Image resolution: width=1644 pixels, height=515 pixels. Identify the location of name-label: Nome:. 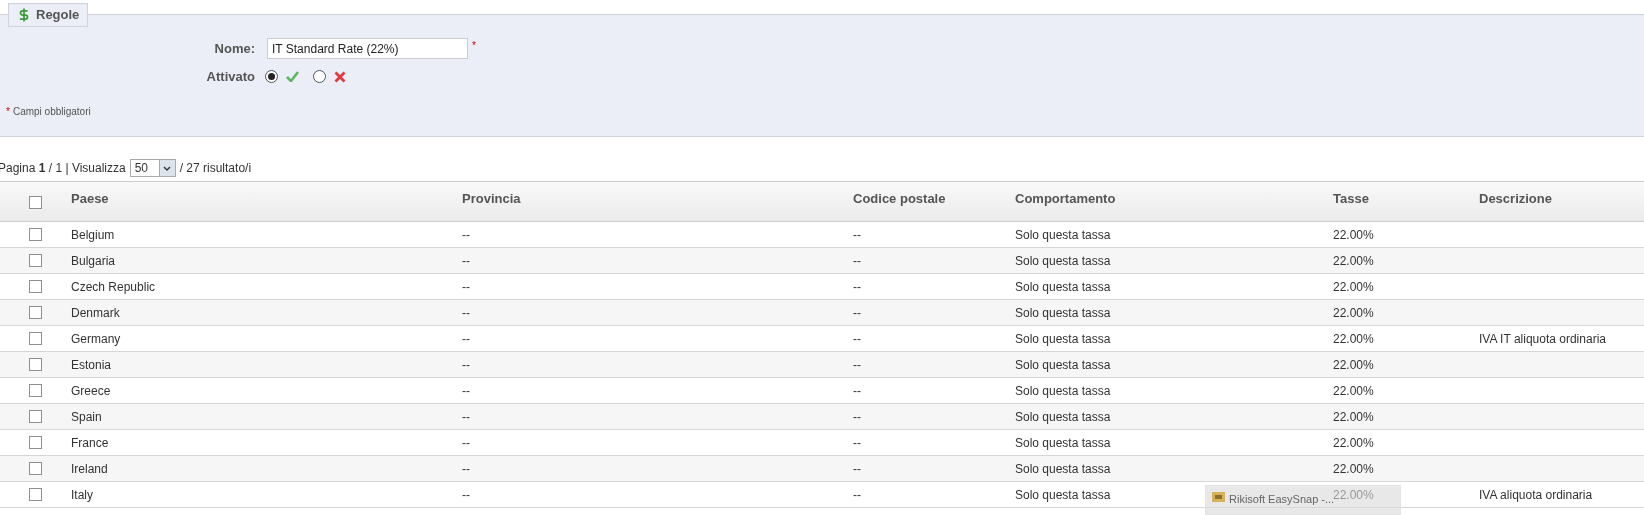
(234, 48).